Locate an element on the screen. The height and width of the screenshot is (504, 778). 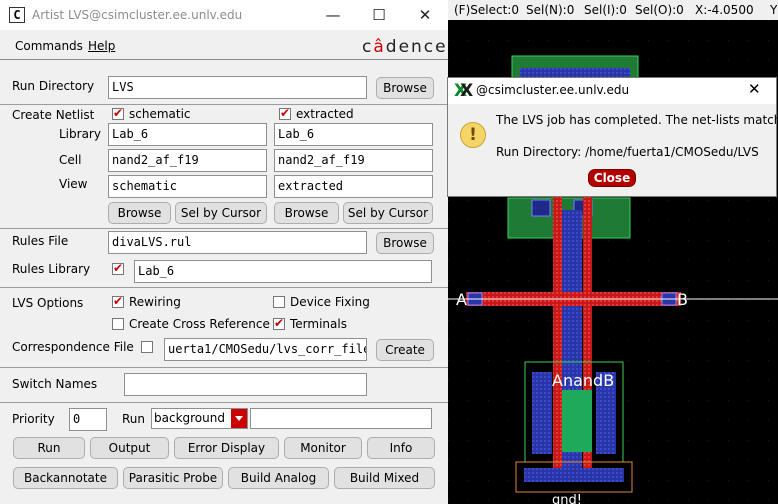
extracted-checkbox is located at coordinates (285, 113).